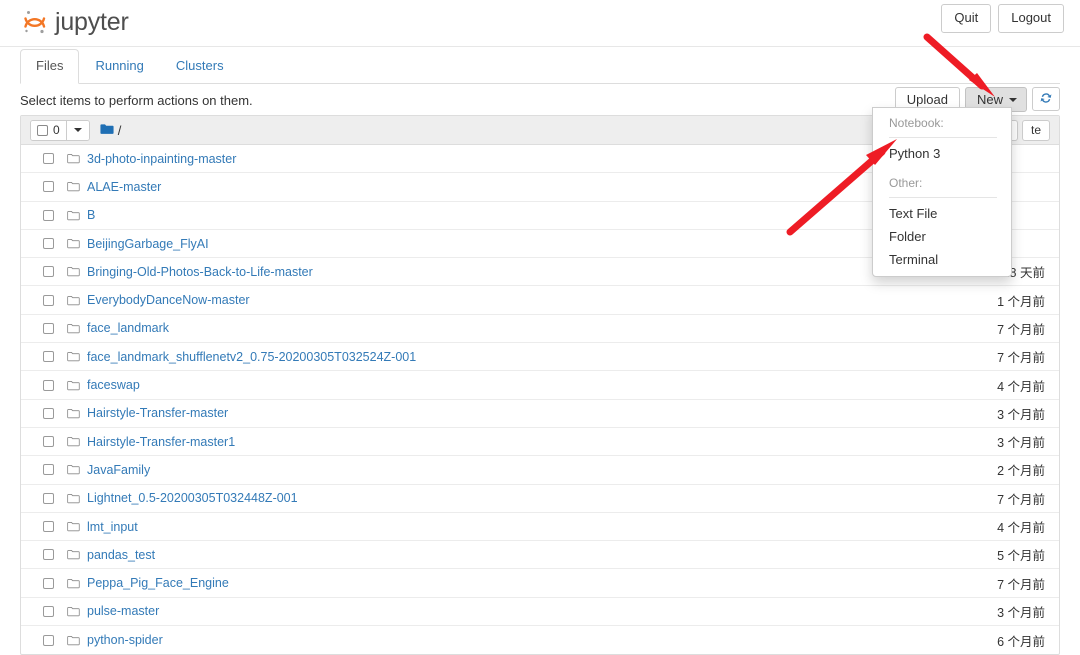 The height and width of the screenshot is (655, 1080). What do you see at coordinates (540, 612) in the screenshot?
I see `table-row: pulse-master 3 个月前` at bounding box center [540, 612].